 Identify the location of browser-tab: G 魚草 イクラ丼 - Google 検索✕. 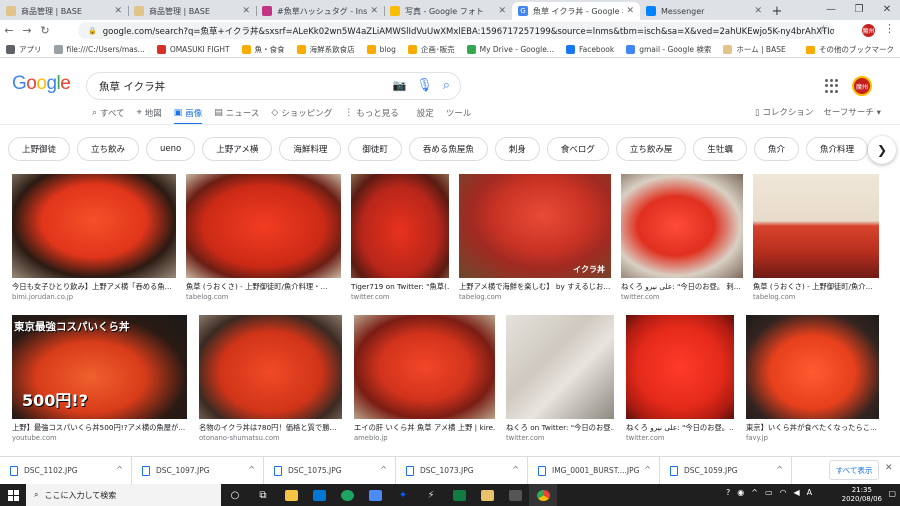
(576, 11).